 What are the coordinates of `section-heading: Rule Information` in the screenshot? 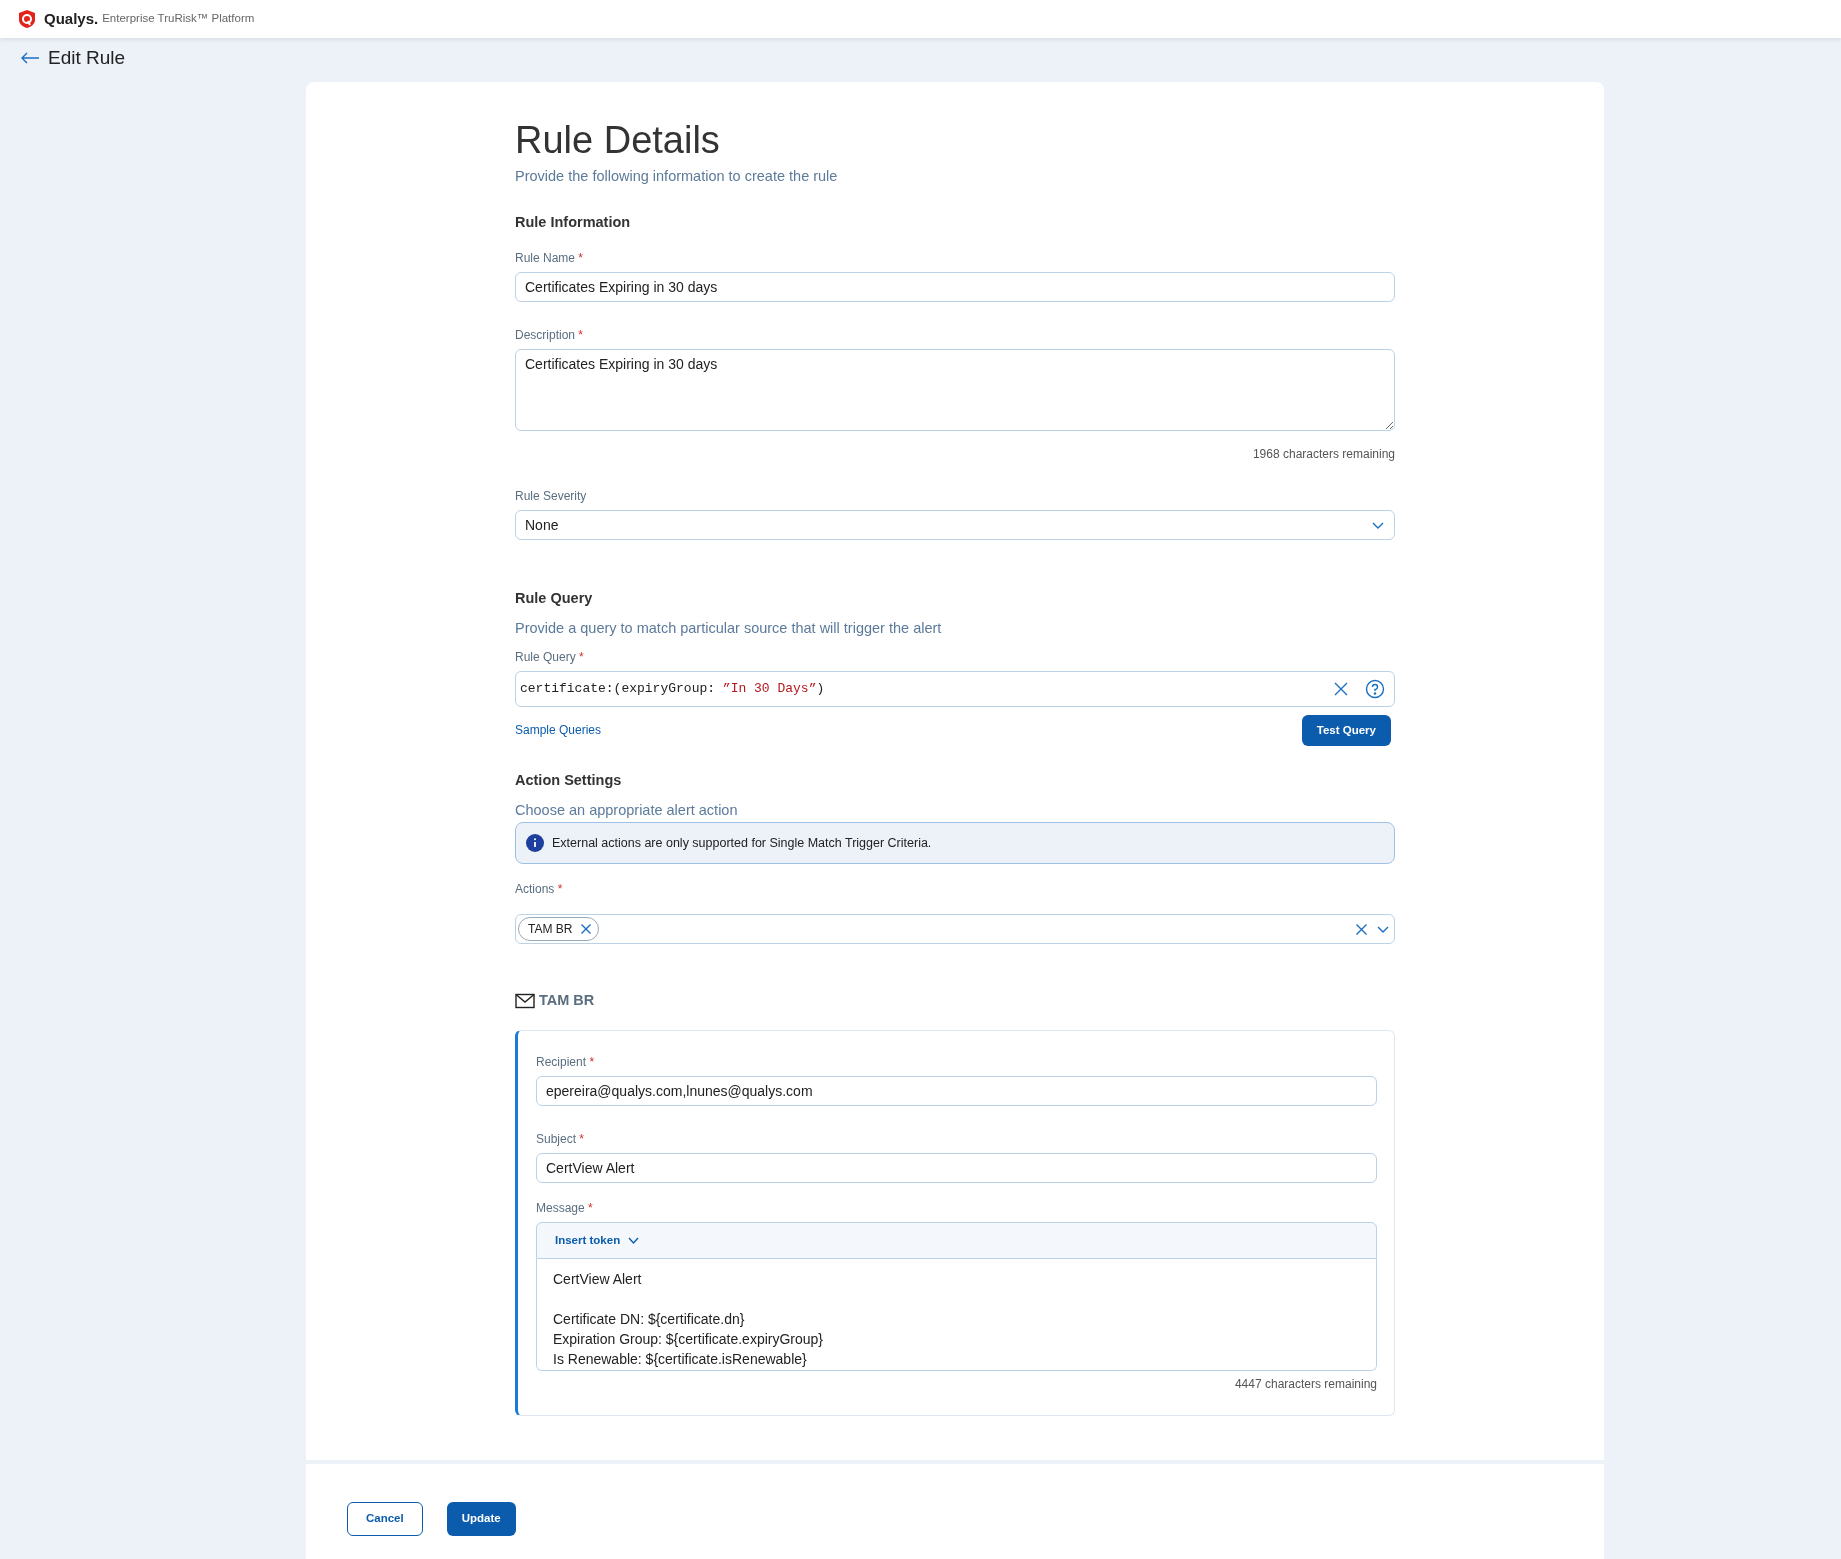 It's located at (573, 222).